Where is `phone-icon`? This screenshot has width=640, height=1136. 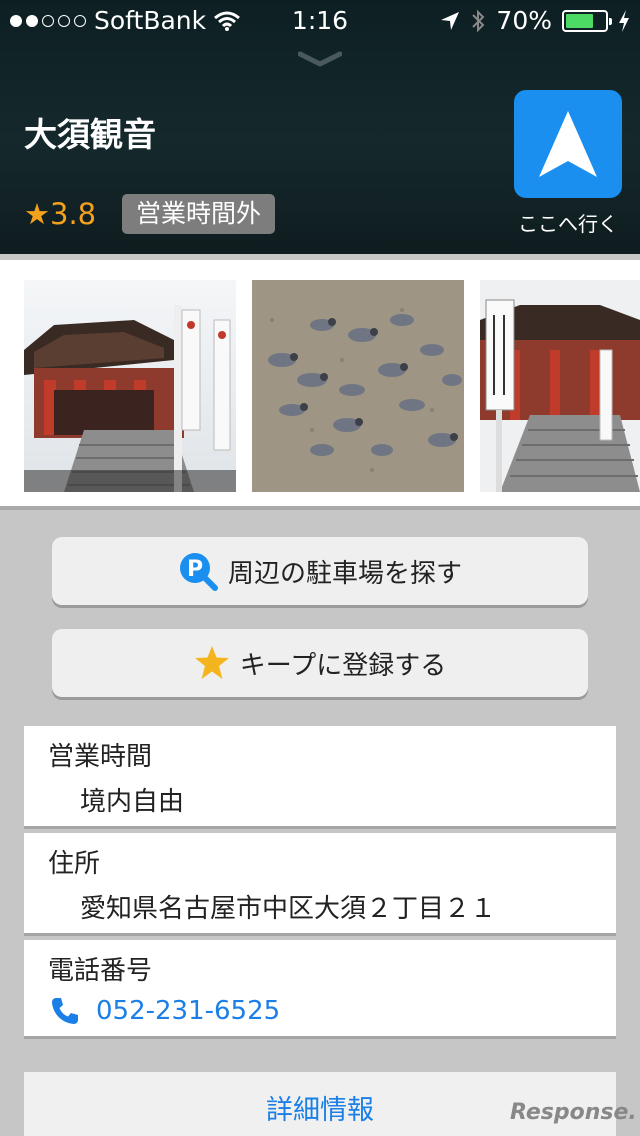 phone-icon is located at coordinates (65, 1011).